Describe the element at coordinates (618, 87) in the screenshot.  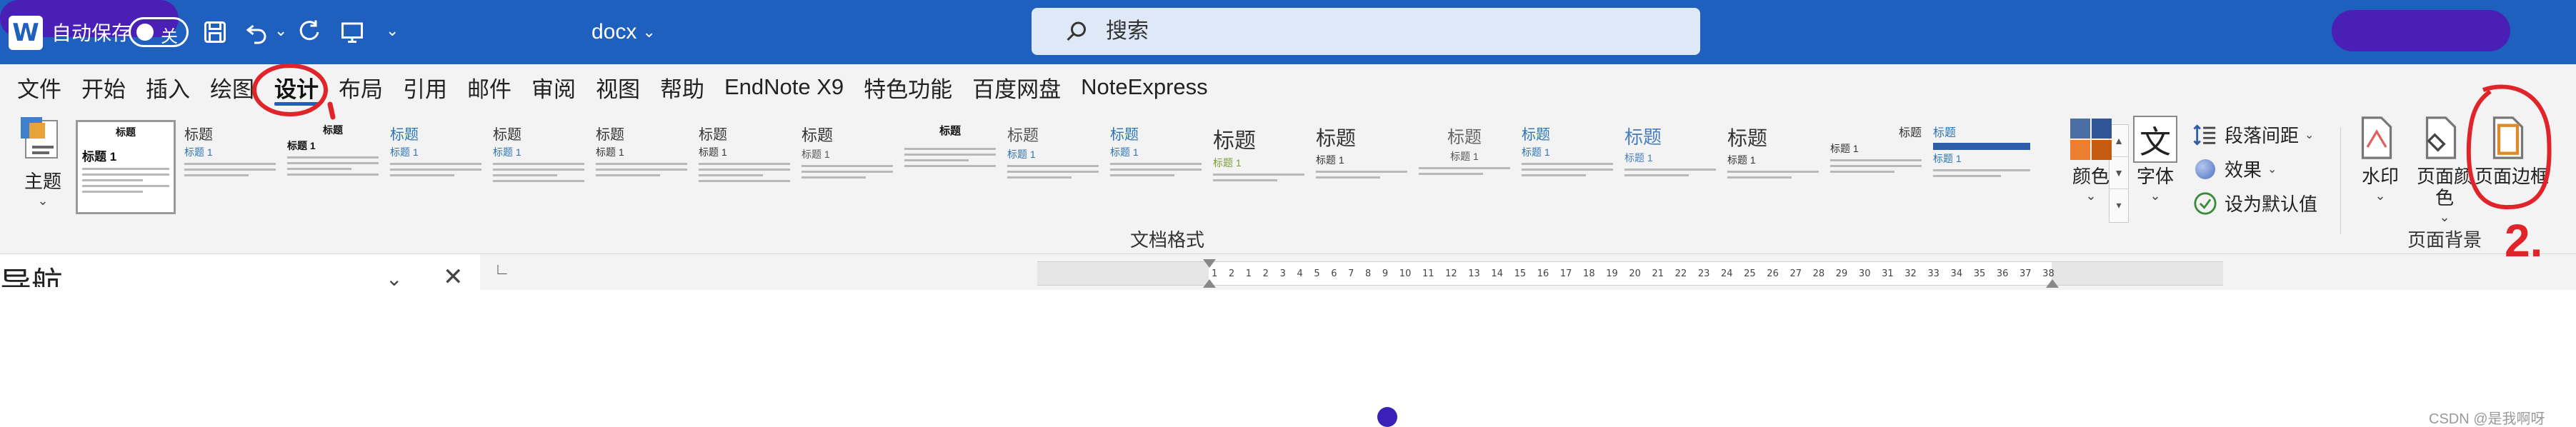
I see `tab-view: 视图` at that location.